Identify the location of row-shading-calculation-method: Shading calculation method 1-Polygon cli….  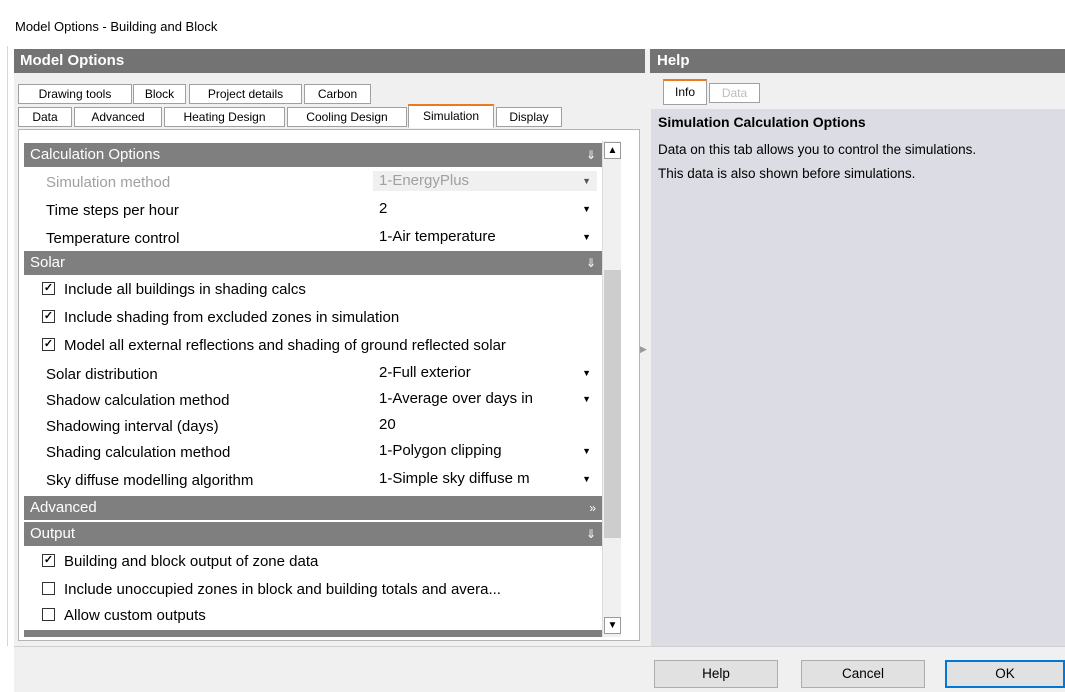
(313, 451).